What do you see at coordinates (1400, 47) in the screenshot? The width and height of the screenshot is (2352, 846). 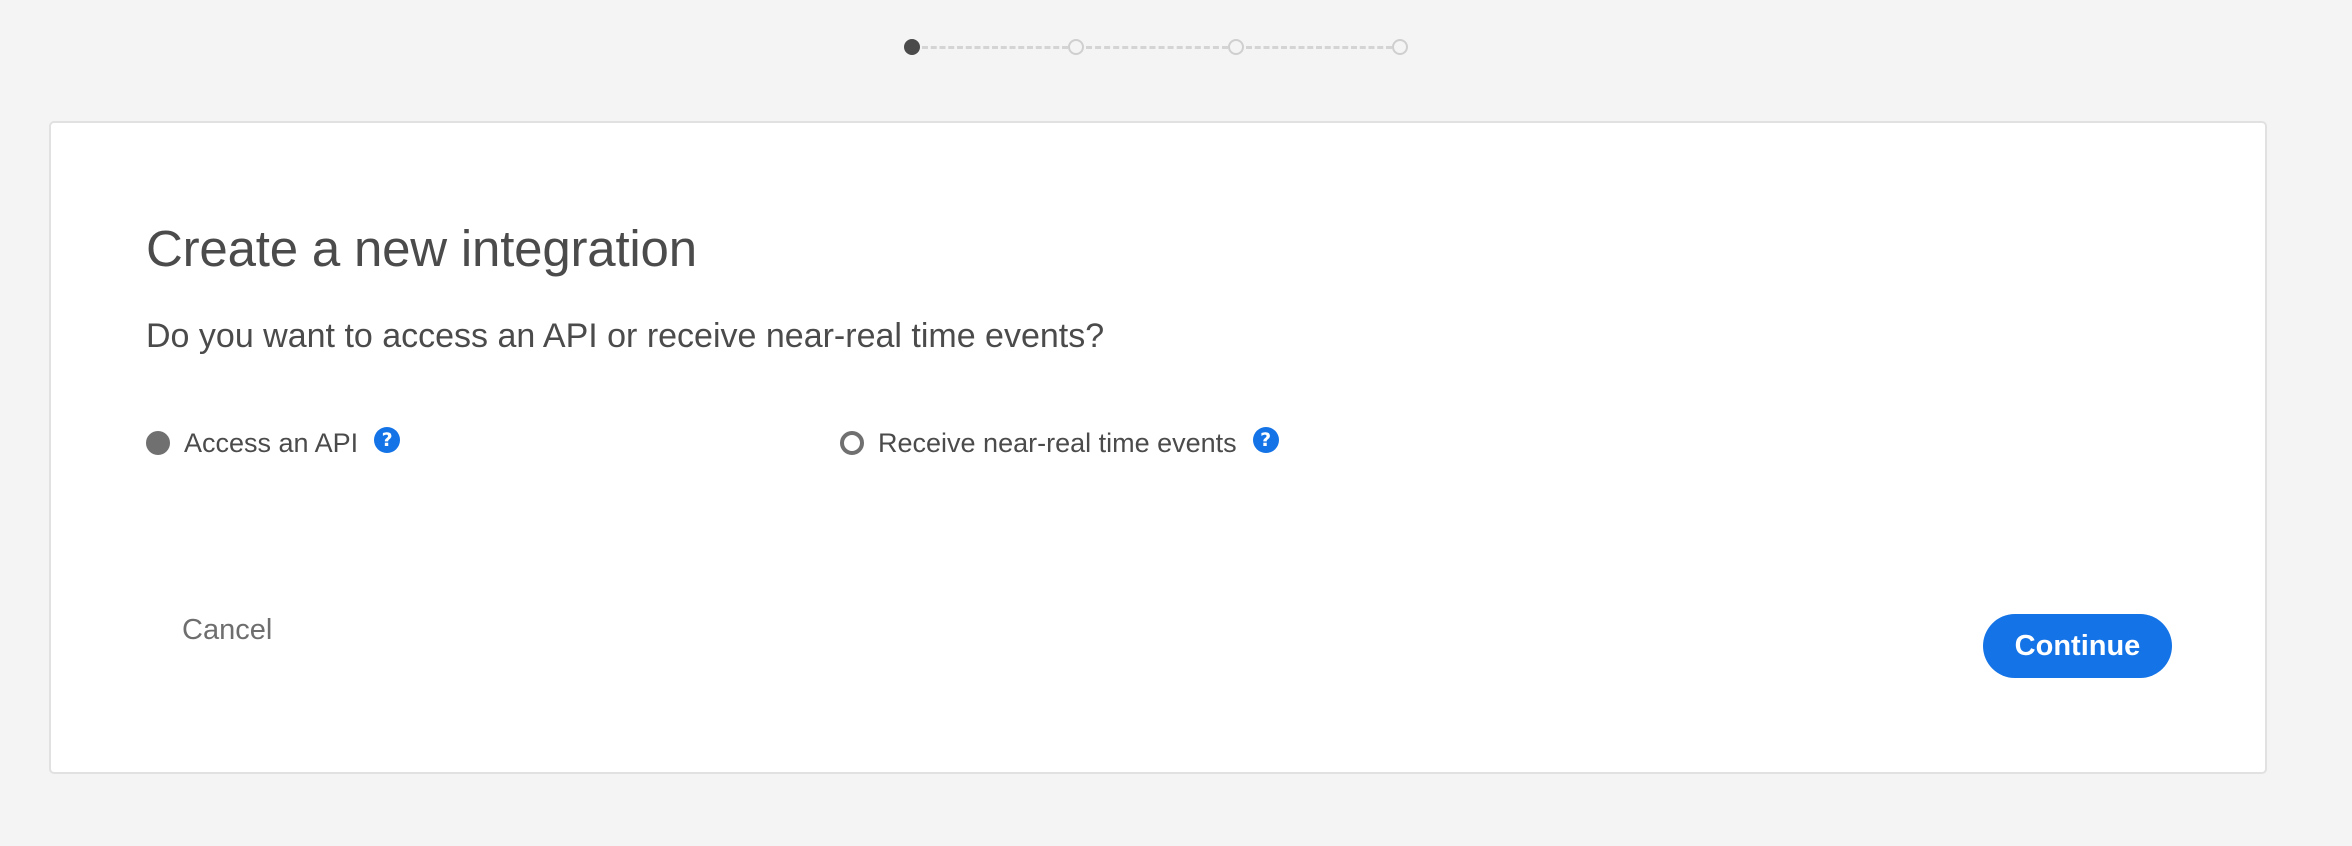 I see `step-4-dot` at bounding box center [1400, 47].